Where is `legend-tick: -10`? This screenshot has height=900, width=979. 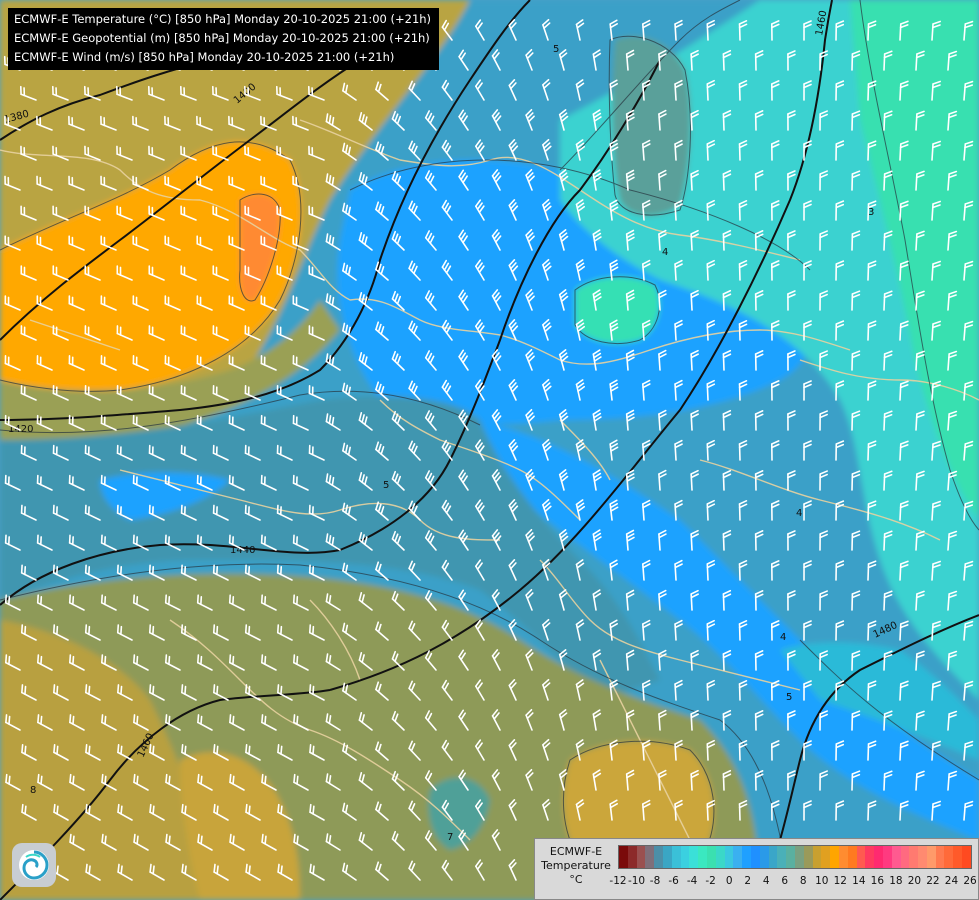
legend-tick: -10 is located at coordinates (636, 881).